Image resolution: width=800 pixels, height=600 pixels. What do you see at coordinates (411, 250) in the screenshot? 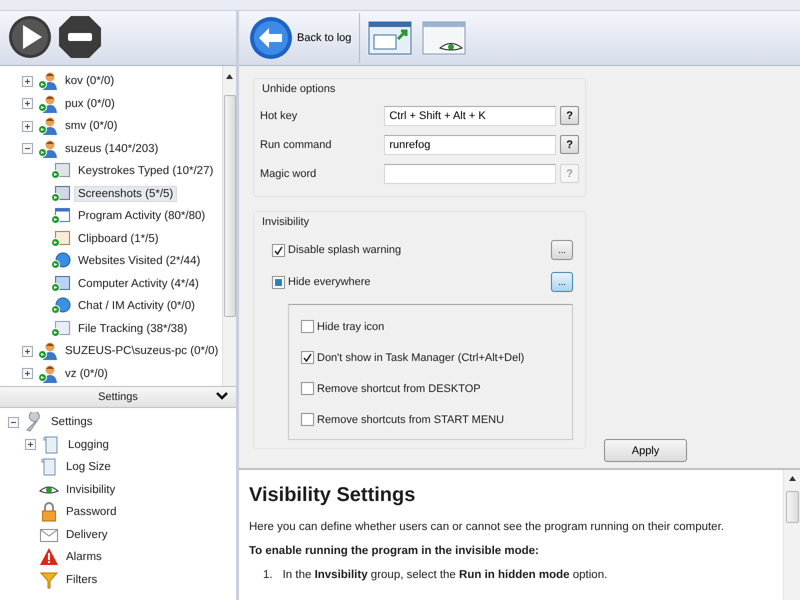
I see `checkbox: Disable splash warning` at bounding box center [411, 250].